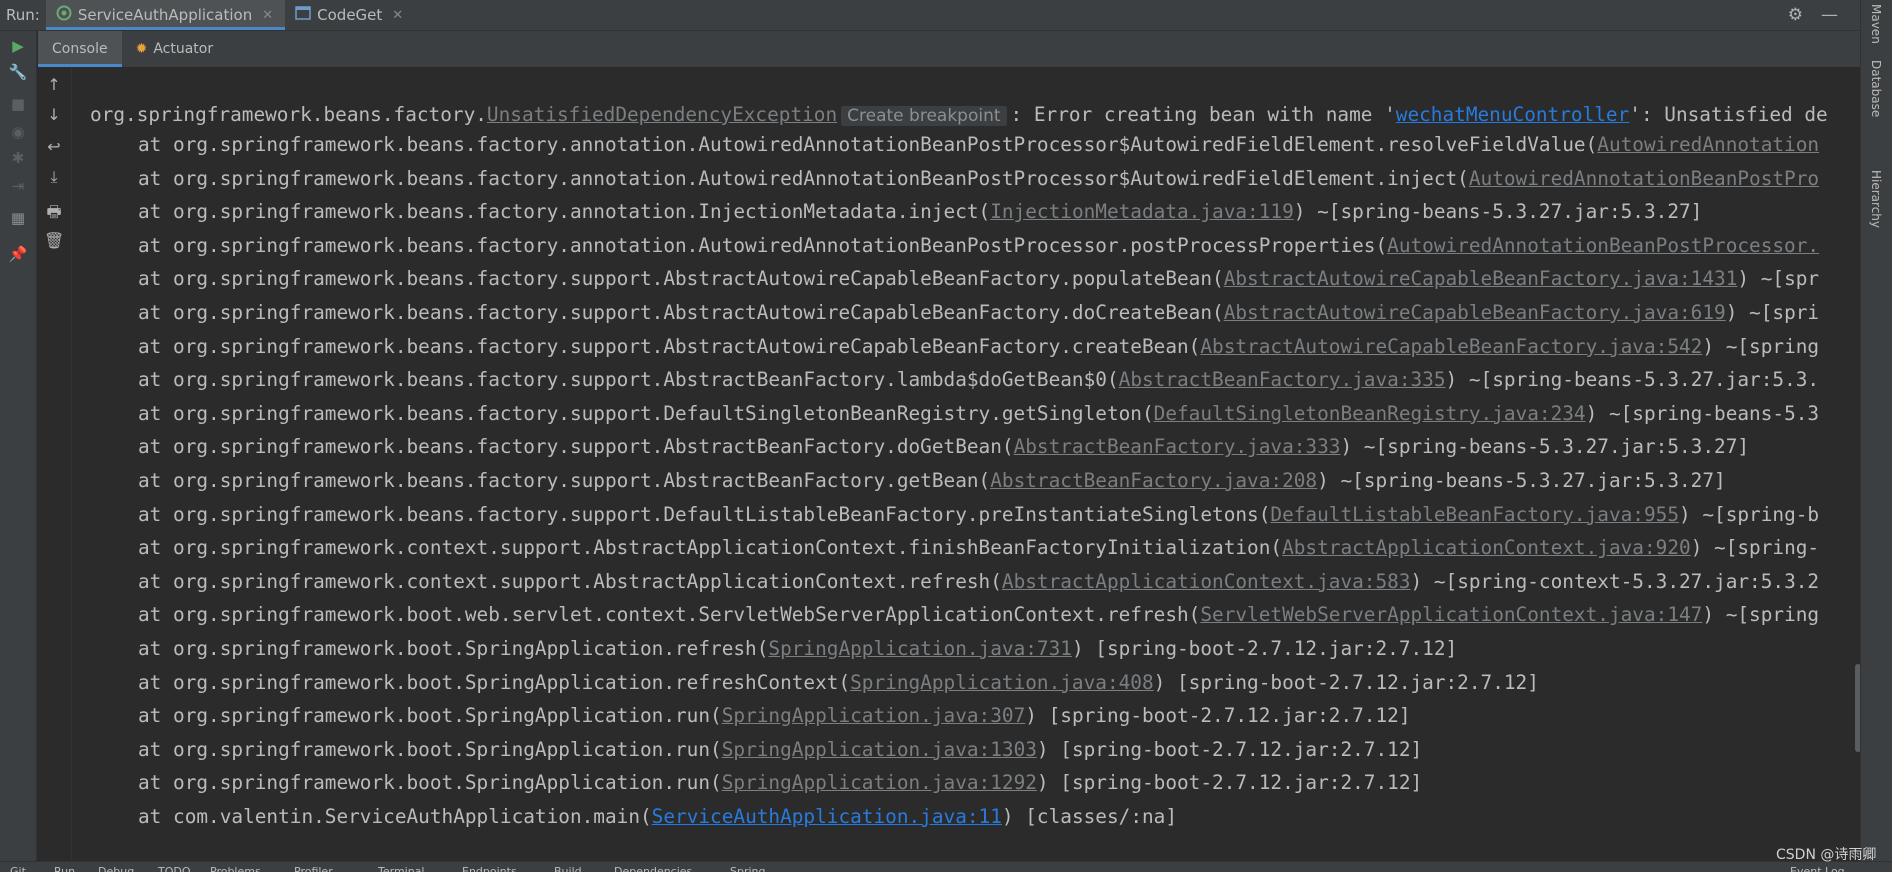 The width and height of the screenshot is (1892, 872). What do you see at coordinates (879, 749) in the screenshot?
I see `source-file-link: SpringApplication.java:1303` at bounding box center [879, 749].